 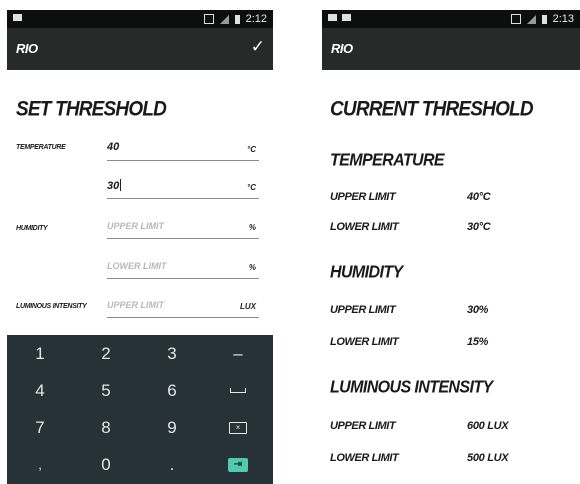 What do you see at coordinates (387, 160) in the screenshot?
I see `section-title-temperature: TEMPERATURE` at bounding box center [387, 160].